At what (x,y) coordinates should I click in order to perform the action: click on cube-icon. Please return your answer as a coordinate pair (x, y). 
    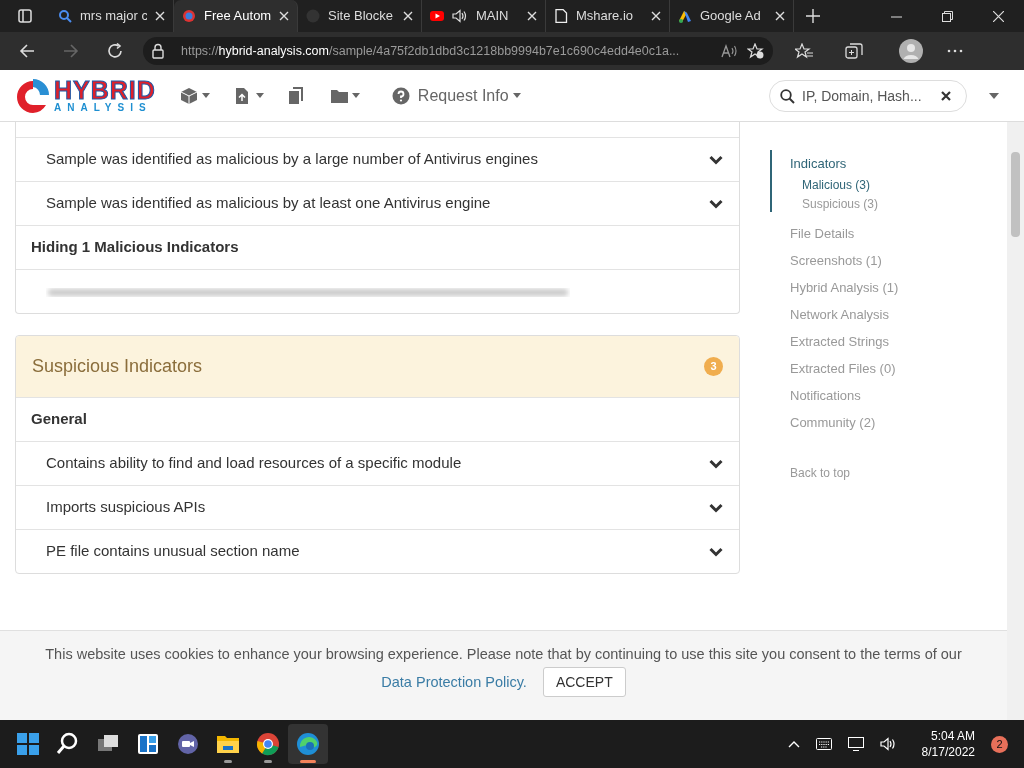
    Looking at the image, I should click on (188, 95).